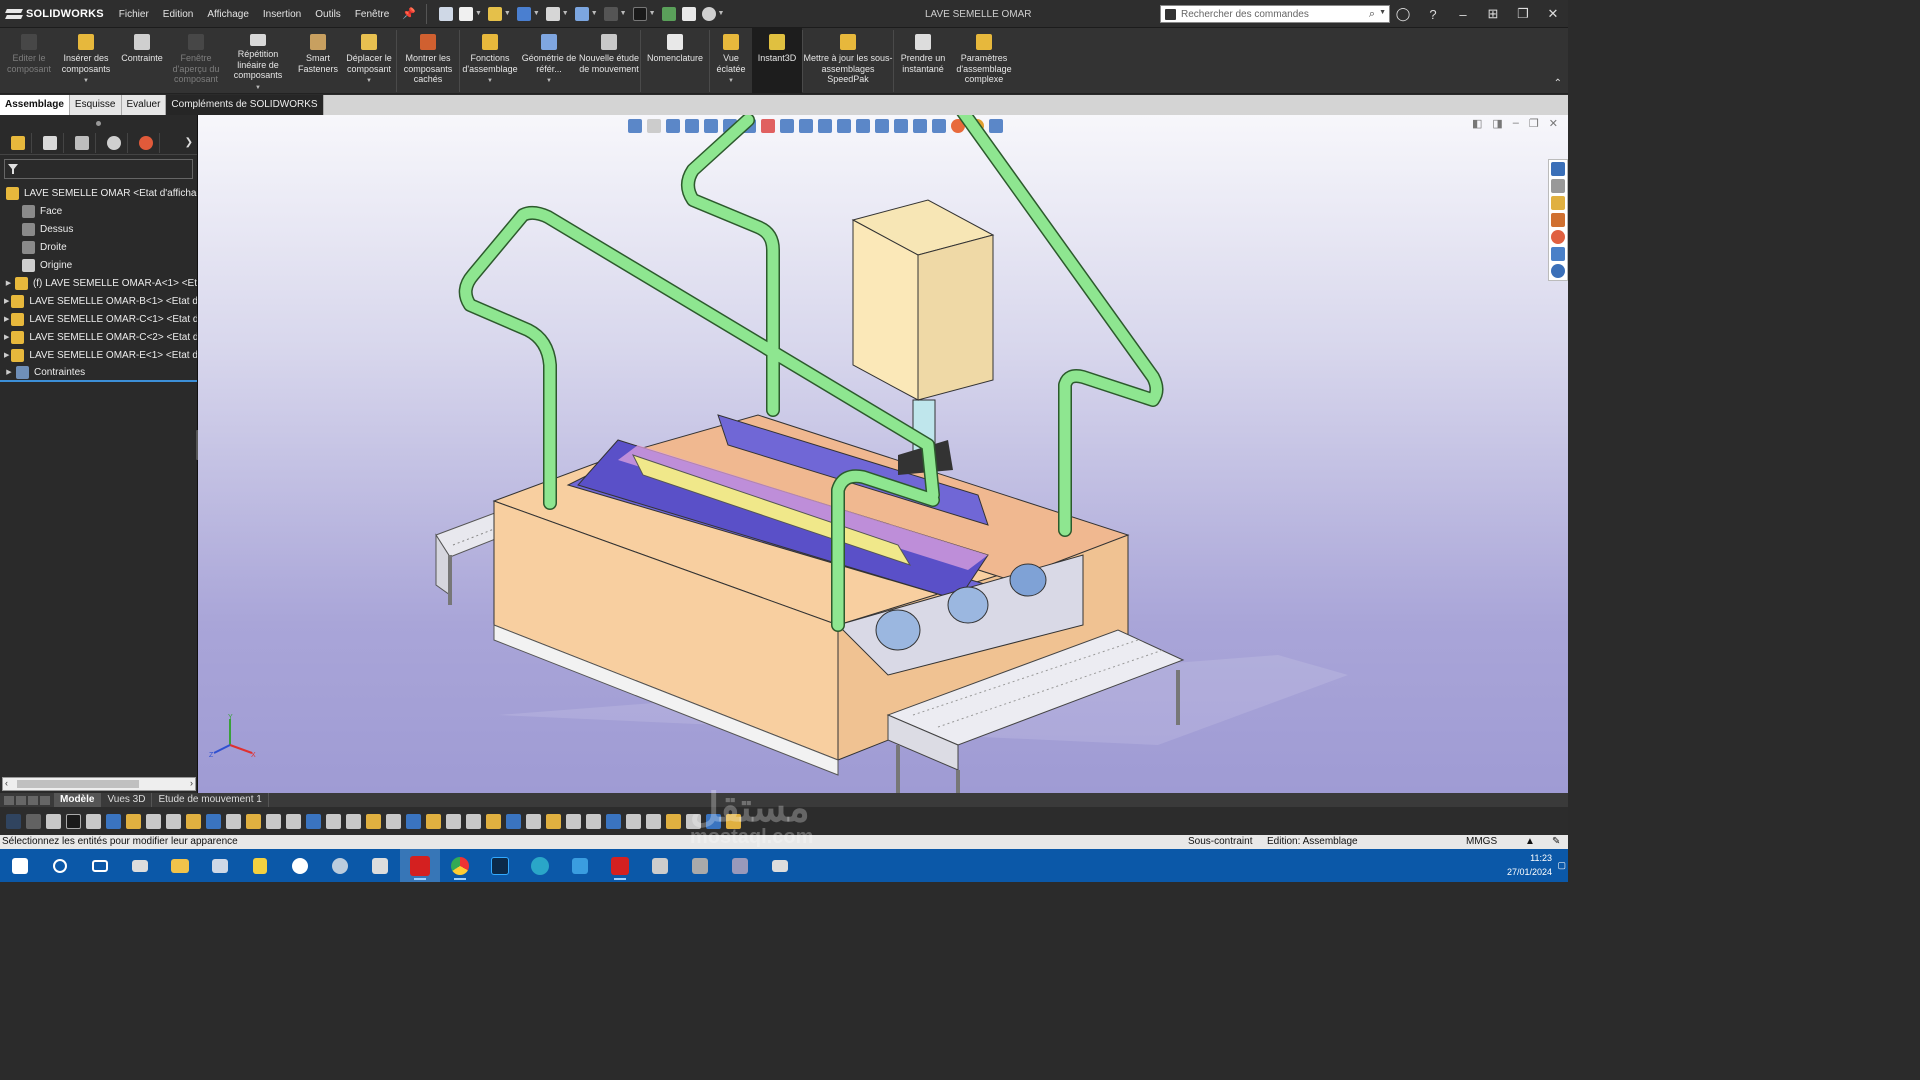 The height and width of the screenshot is (1080, 1920). What do you see at coordinates (445, 13) in the screenshot?
I see `home-icon` at bounding box center [445, 13].